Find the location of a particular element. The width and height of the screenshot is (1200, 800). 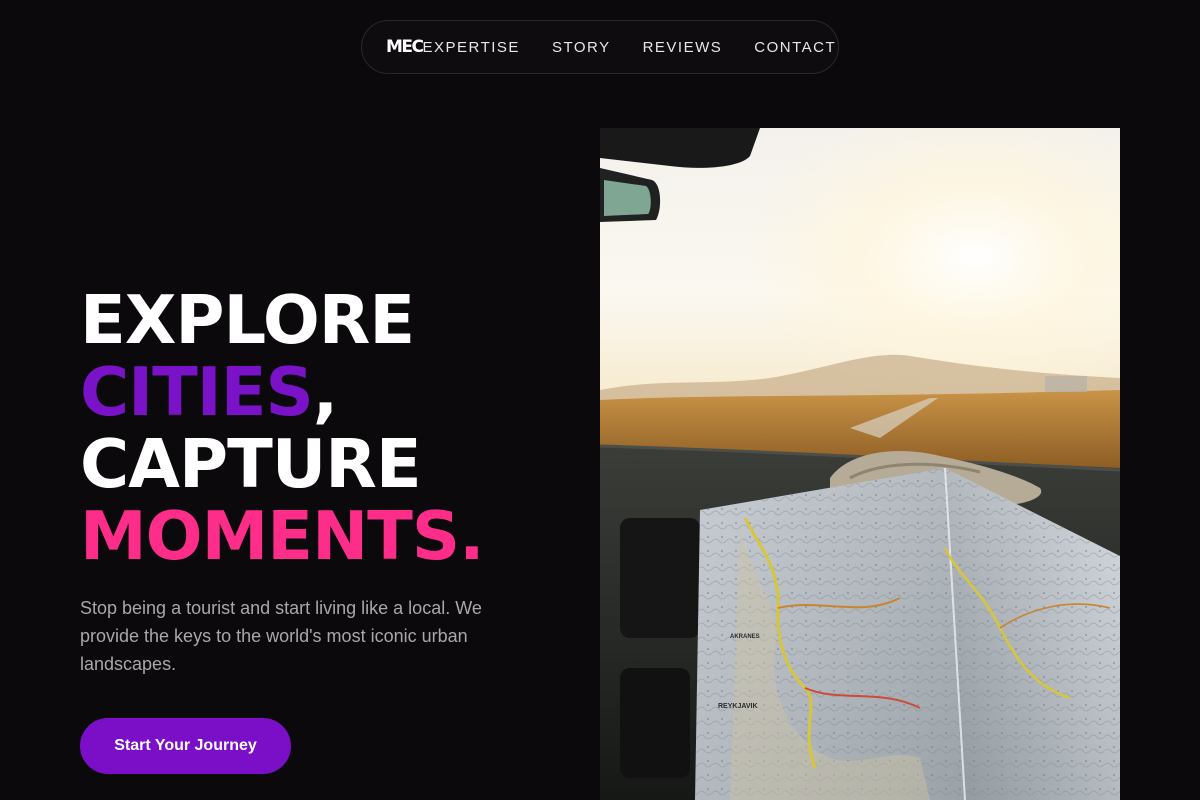

headline-line-capture: CAPTURE is located at coordinates (251, 464).